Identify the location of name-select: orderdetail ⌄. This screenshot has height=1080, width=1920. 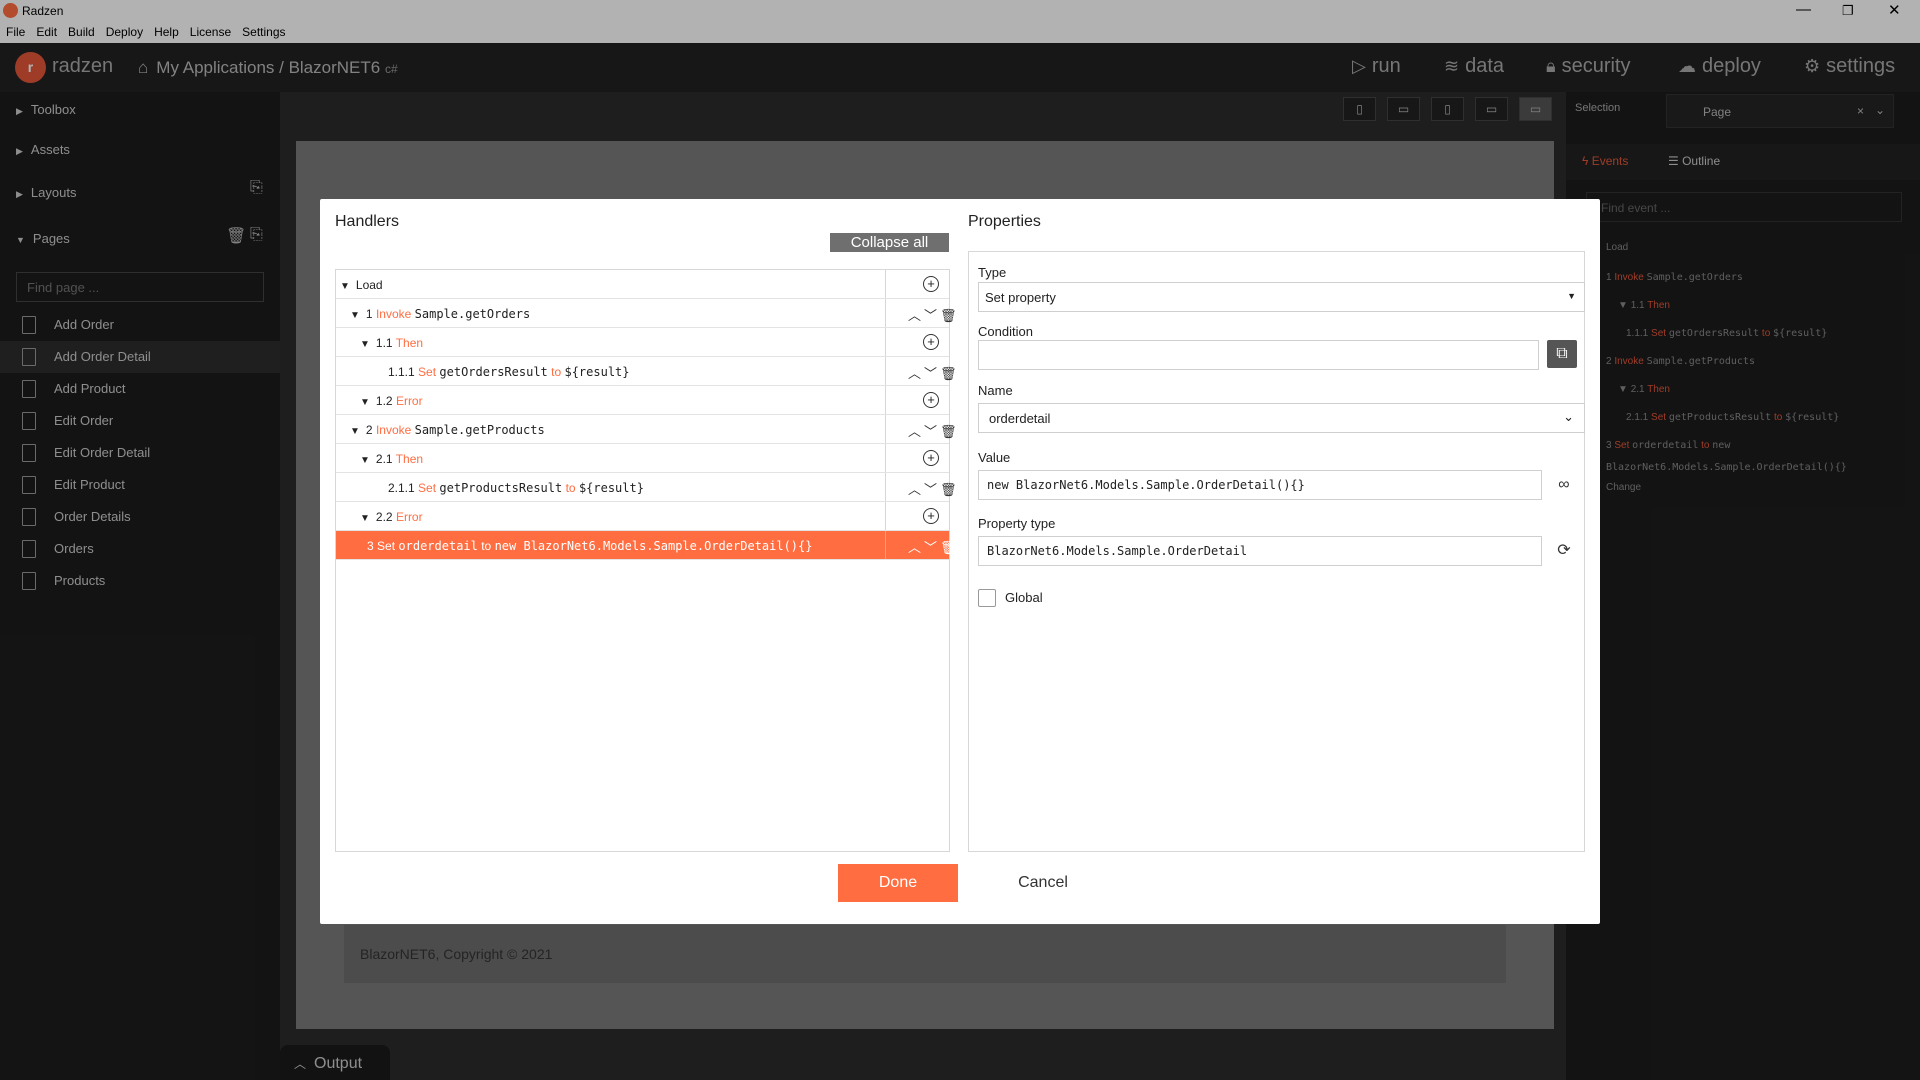
(1281, 418).